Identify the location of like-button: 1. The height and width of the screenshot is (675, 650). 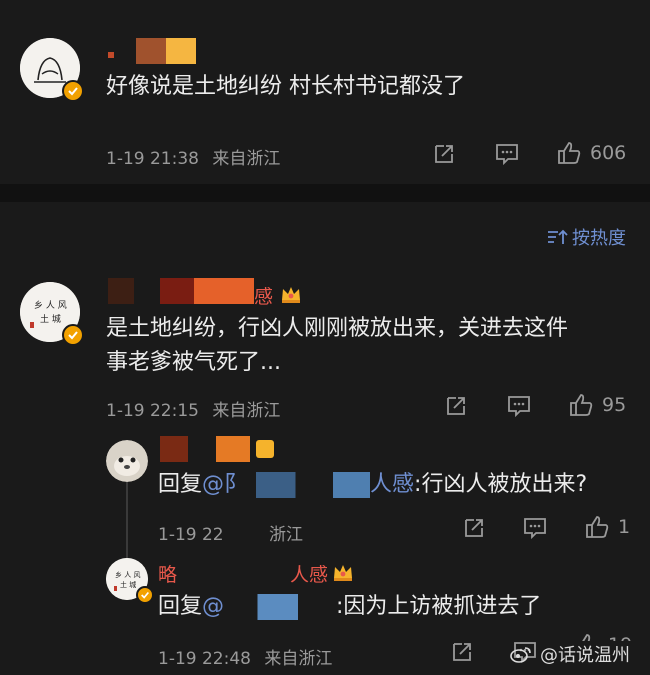
(607, 527).